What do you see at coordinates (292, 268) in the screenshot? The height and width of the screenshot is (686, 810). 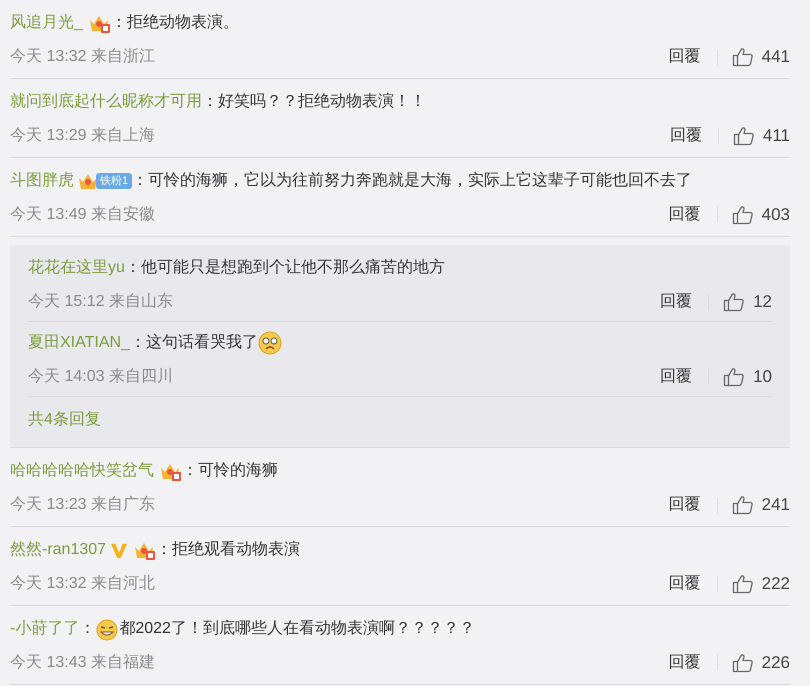 I see `comment-text: 他可能只是想跑到个让他不那么痛苦的地方` at bounding box center [292, 268].